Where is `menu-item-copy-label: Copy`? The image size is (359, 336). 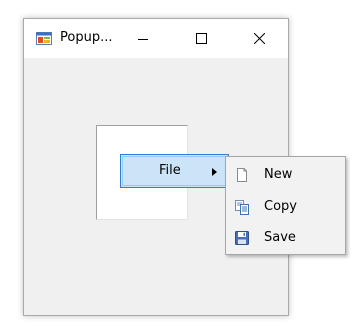
menu-item-copy-label: Copy is located at coordinates (280, 206).